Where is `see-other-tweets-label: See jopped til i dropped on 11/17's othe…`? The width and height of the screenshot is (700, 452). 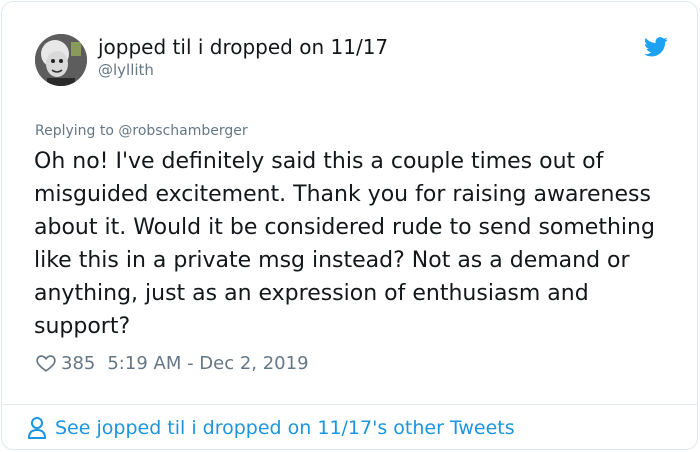
see-other-tweets-label: See jopped til i dropped on 11/17's othe… is located at coordinates (285, 428).